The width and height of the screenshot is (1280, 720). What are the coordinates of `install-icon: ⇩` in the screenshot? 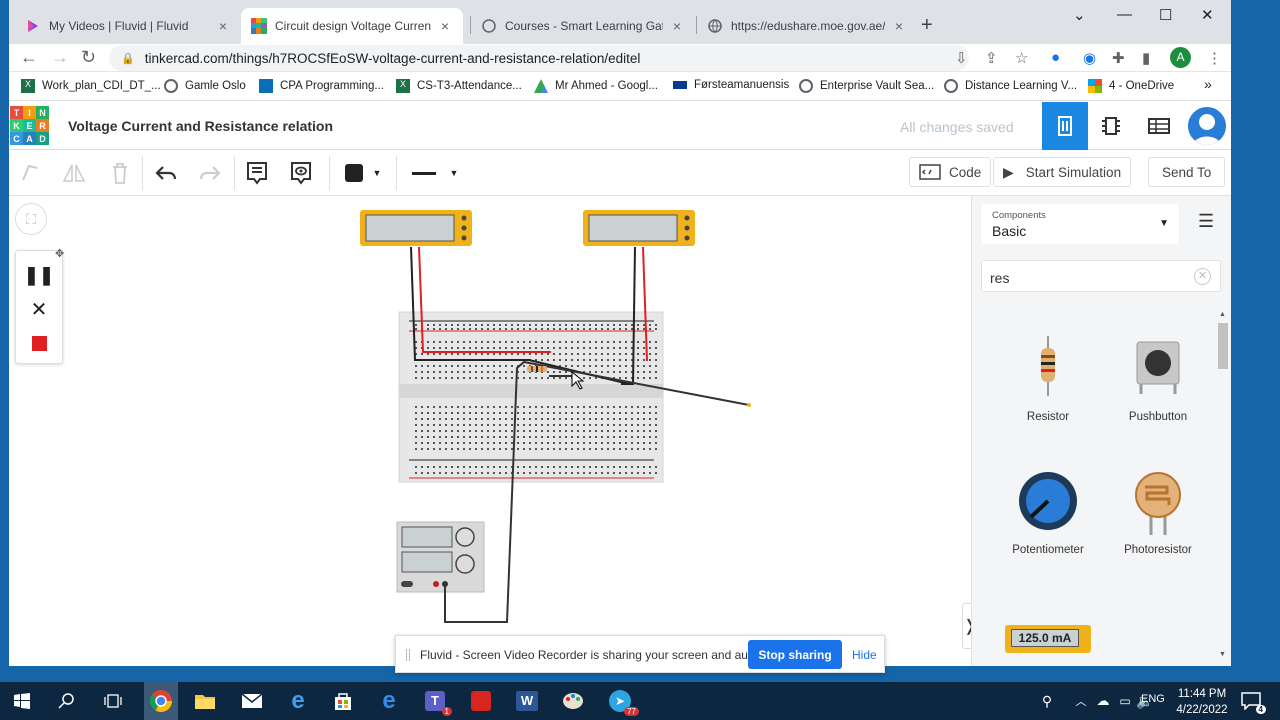 It's located at (961, 58).